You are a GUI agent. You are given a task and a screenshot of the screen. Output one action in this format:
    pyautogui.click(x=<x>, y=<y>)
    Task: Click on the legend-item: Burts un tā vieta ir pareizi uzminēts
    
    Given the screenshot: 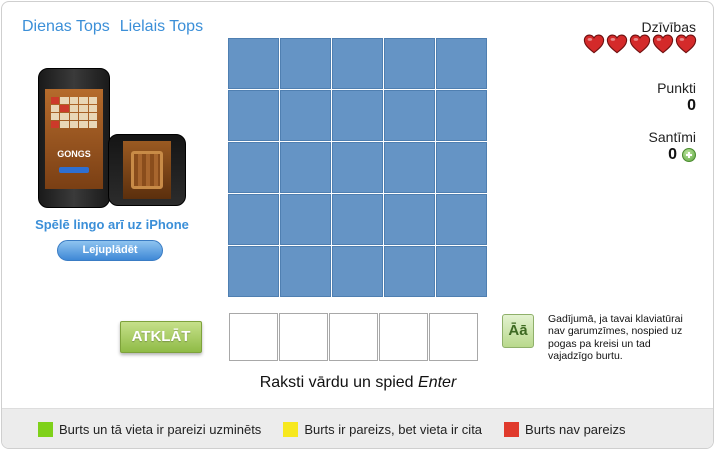 What is the action you would take?
    pyautogui.click(x=149, y=429)
    